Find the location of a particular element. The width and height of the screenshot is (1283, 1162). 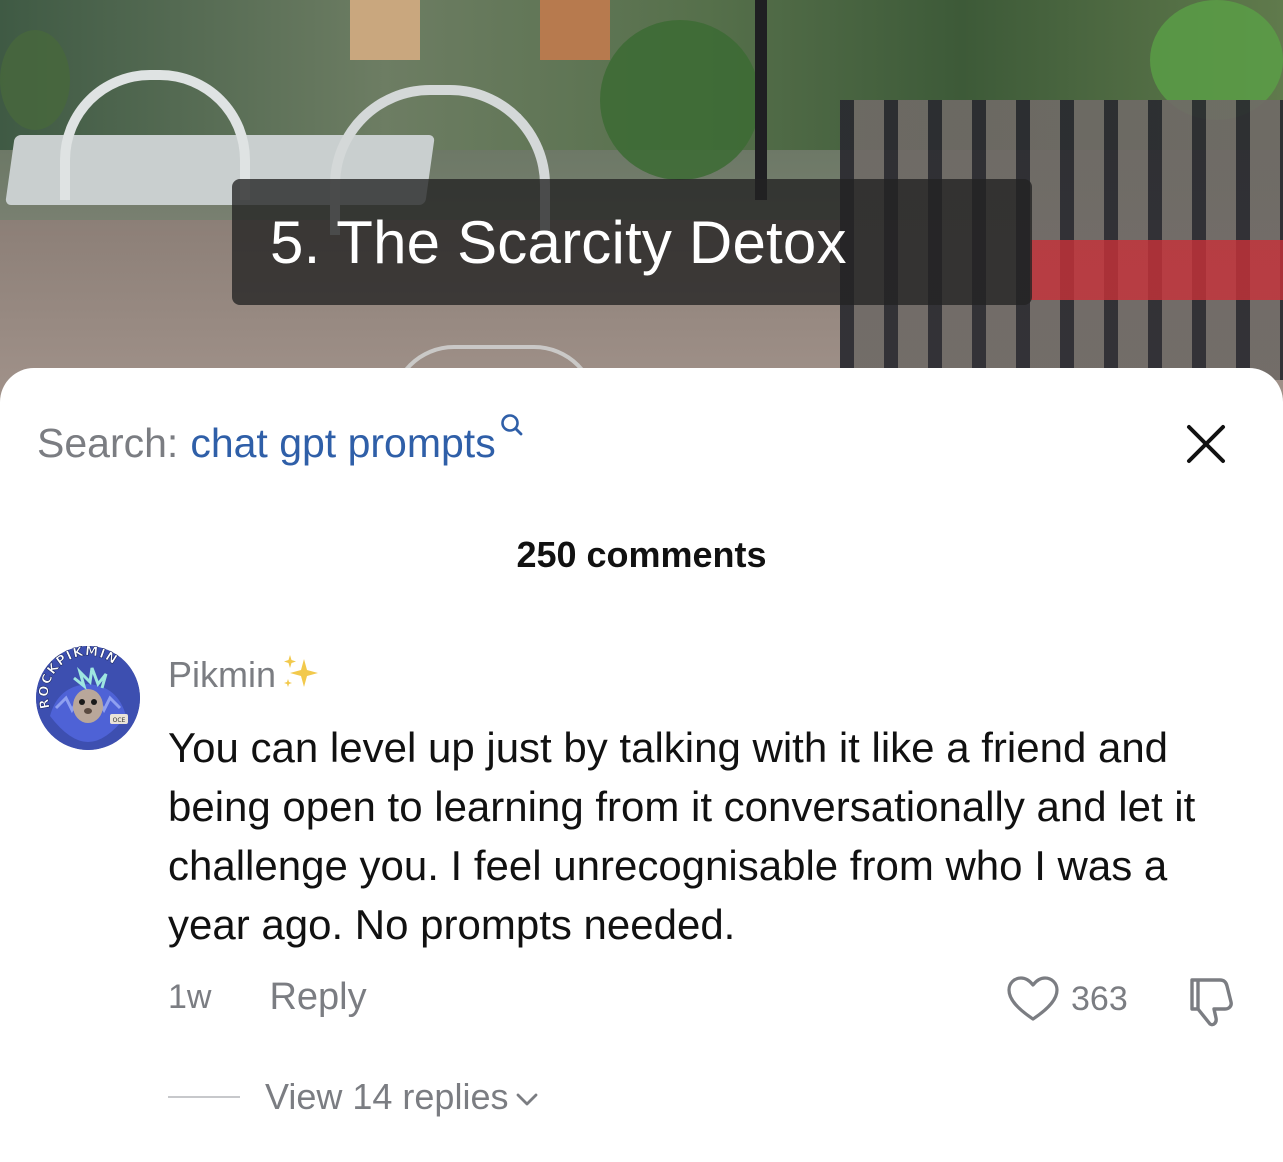

heart-outline-icon is located at coordinates (1033, 998).